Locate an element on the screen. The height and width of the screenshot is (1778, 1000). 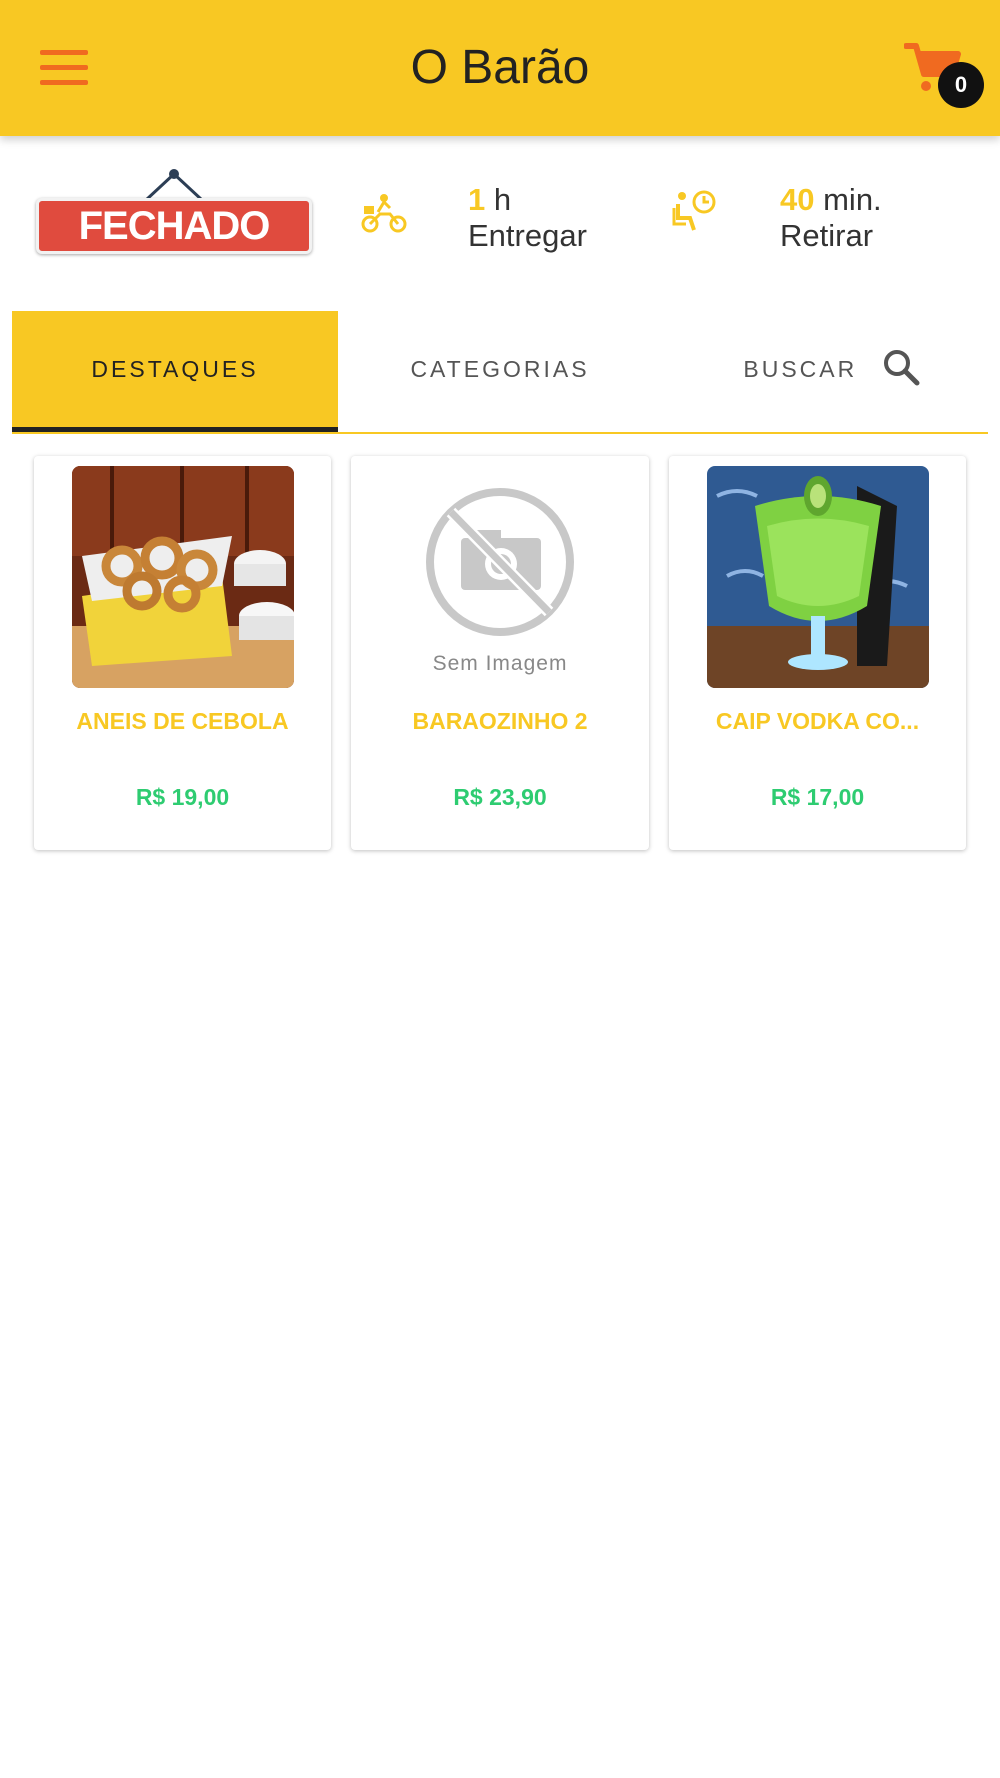
tab-buscar: BUSCAR is located at coordinates (825, 371).